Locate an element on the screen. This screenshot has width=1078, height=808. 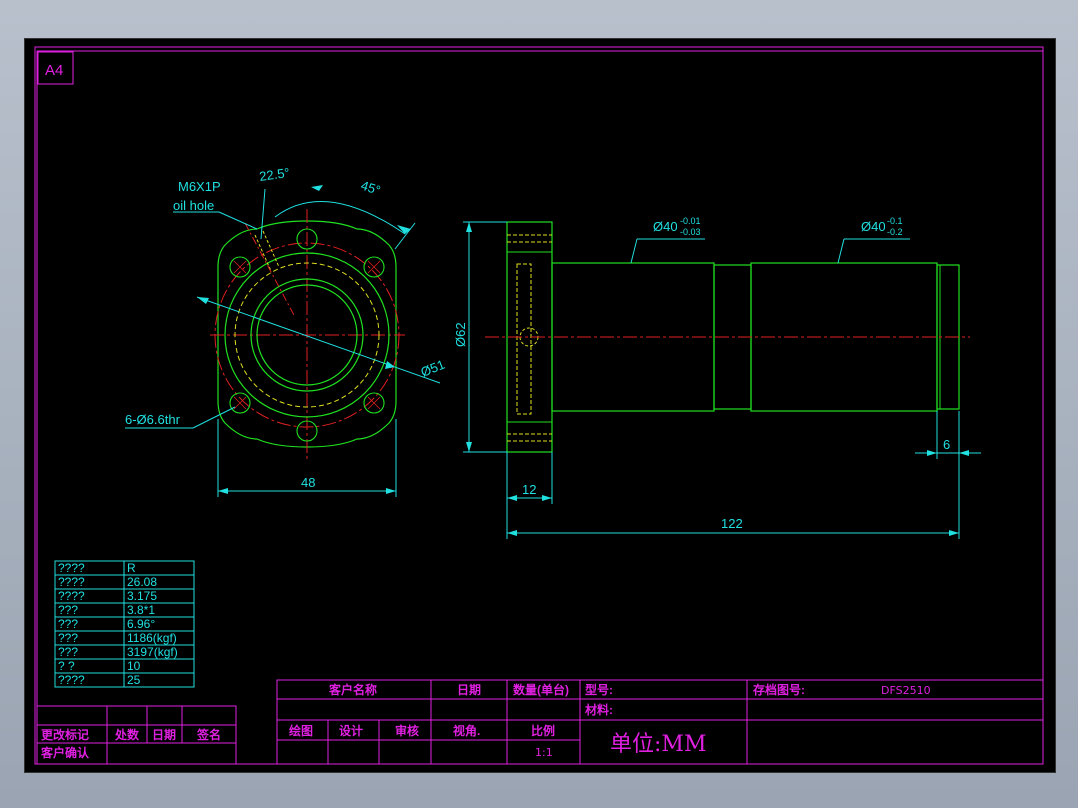
total-length-label: 122 is located at coordinates (732, 523).